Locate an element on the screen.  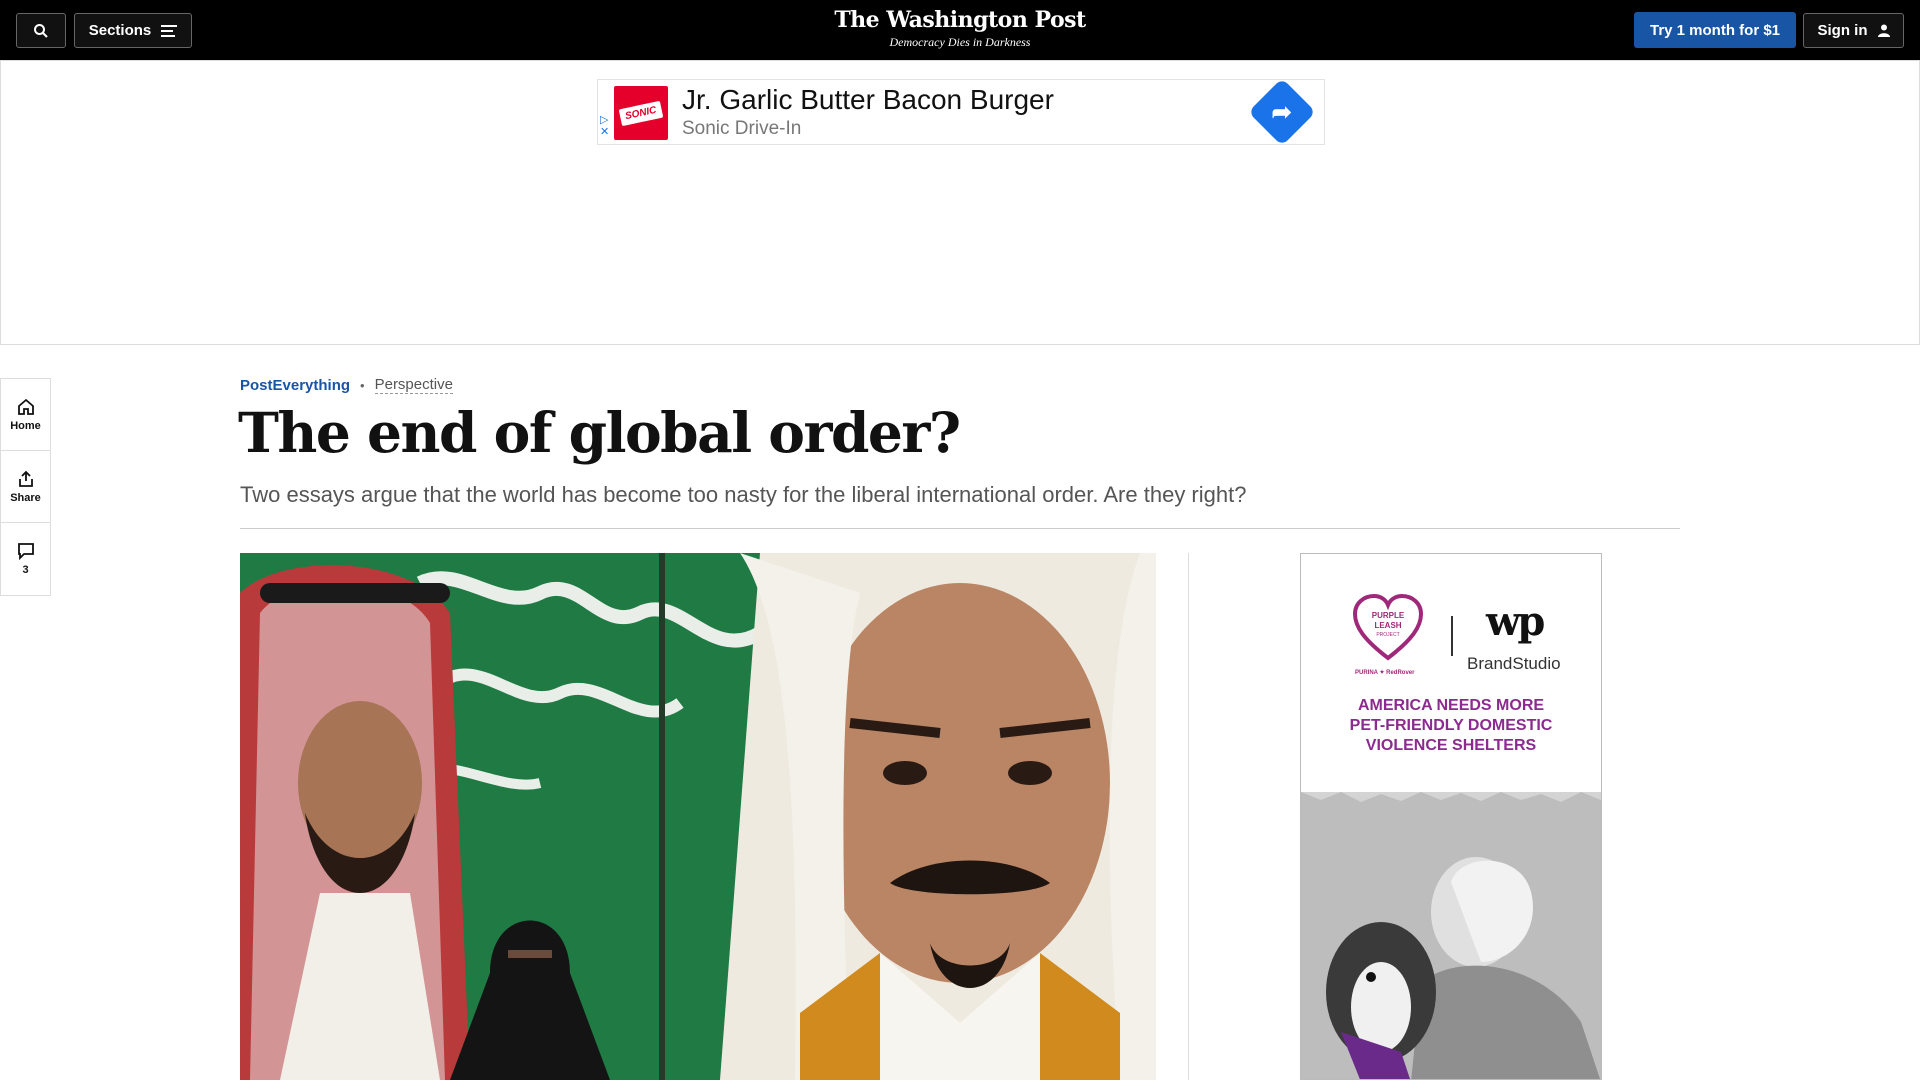
article-kicker: PostEverything • Perspective is located at coordinates (346, 385).